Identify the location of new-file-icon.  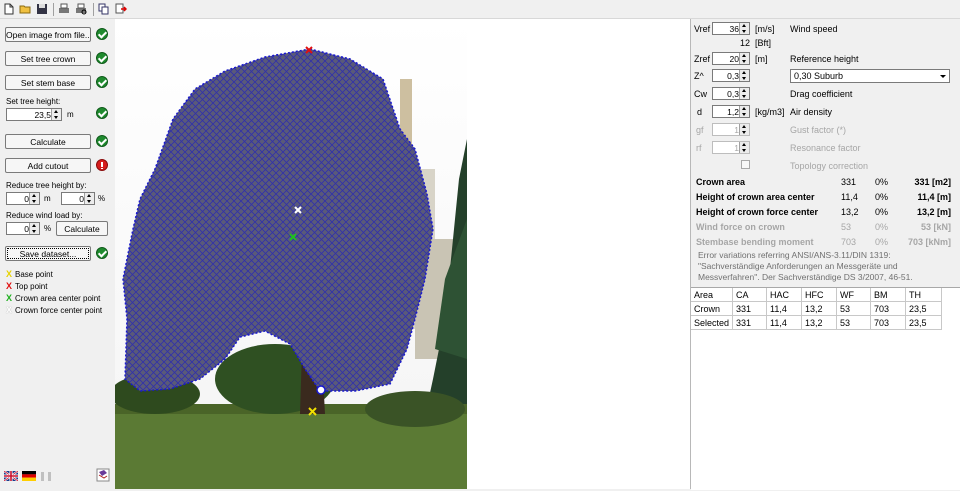
(9, 9).